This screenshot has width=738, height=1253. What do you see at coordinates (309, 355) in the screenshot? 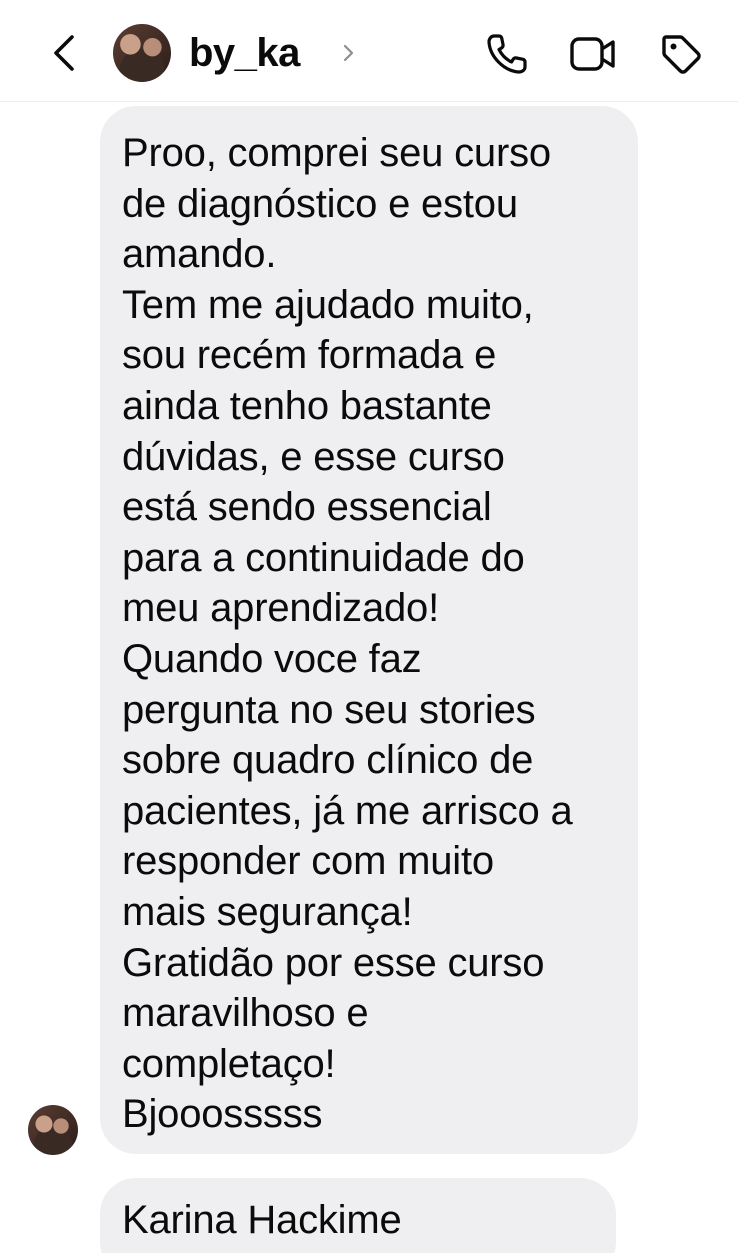
I see `message-line: sou recém formada e` at bounding box center [309, 355].